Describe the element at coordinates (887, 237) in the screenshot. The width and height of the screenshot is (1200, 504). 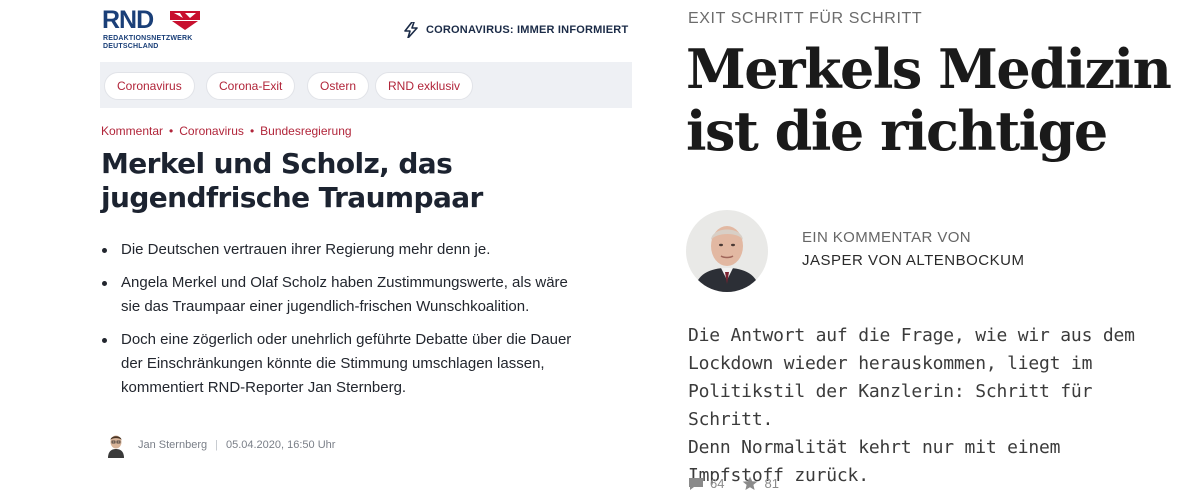
I see `commentary-label: EIN KOMMENTAR VON` at that location.